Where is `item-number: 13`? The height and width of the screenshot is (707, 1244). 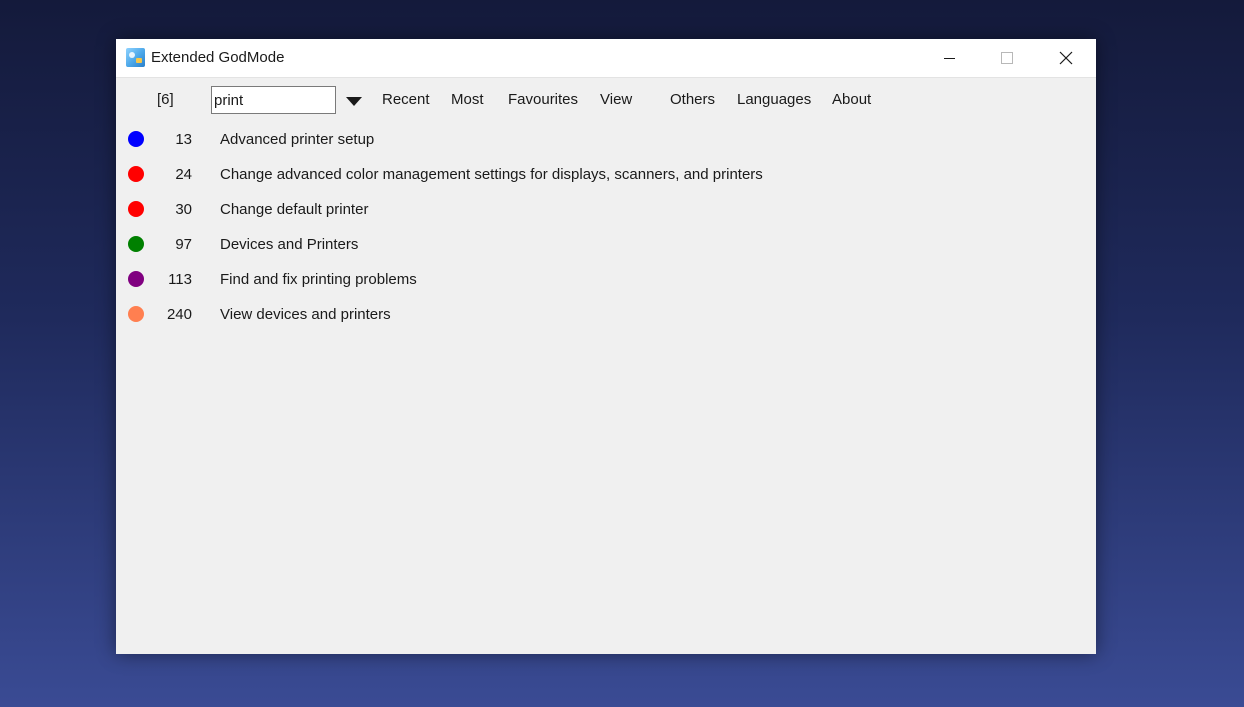
item-number: 13 is located at coordinates (183, 139).